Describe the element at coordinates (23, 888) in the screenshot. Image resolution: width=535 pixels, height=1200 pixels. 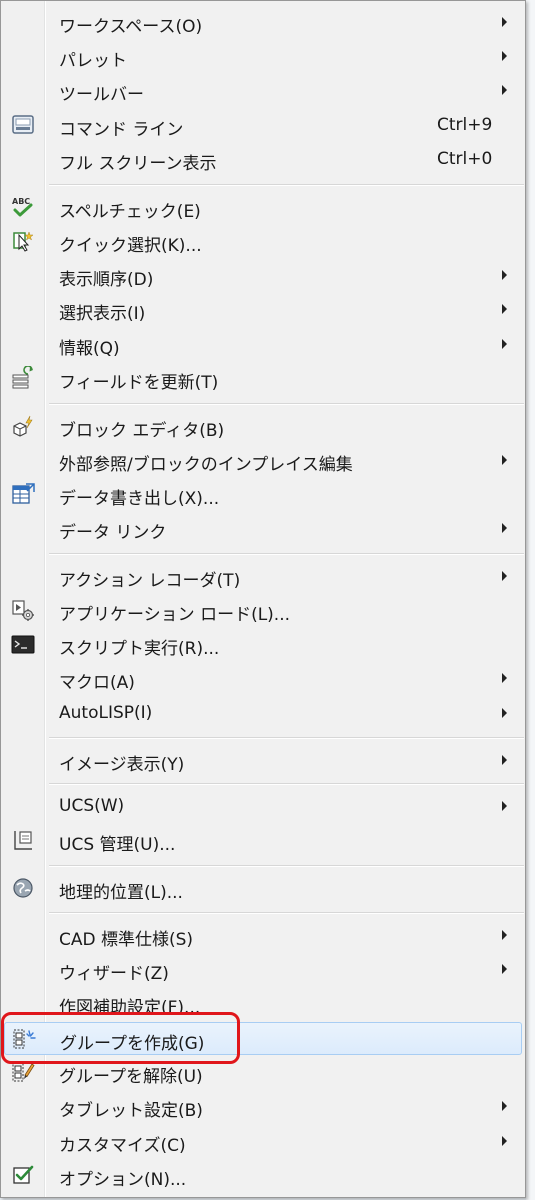
I see `geographic-location-icon` at that location.